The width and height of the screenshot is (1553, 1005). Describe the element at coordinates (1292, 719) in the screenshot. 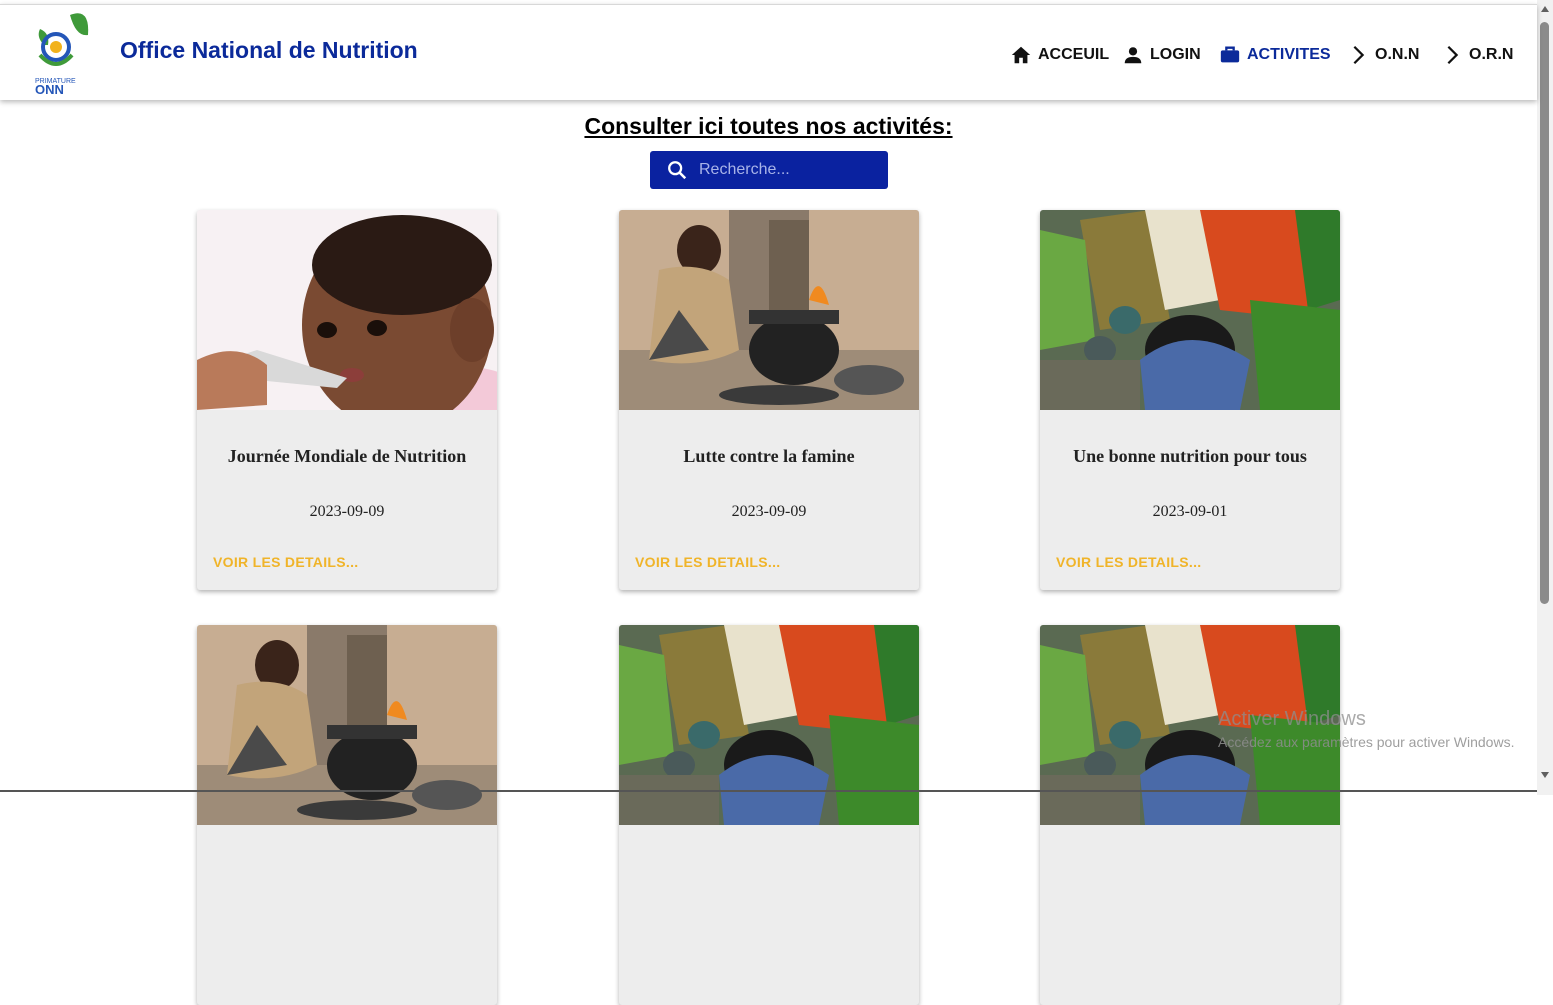

I see `watermark-title: Activer Windows` at that location.